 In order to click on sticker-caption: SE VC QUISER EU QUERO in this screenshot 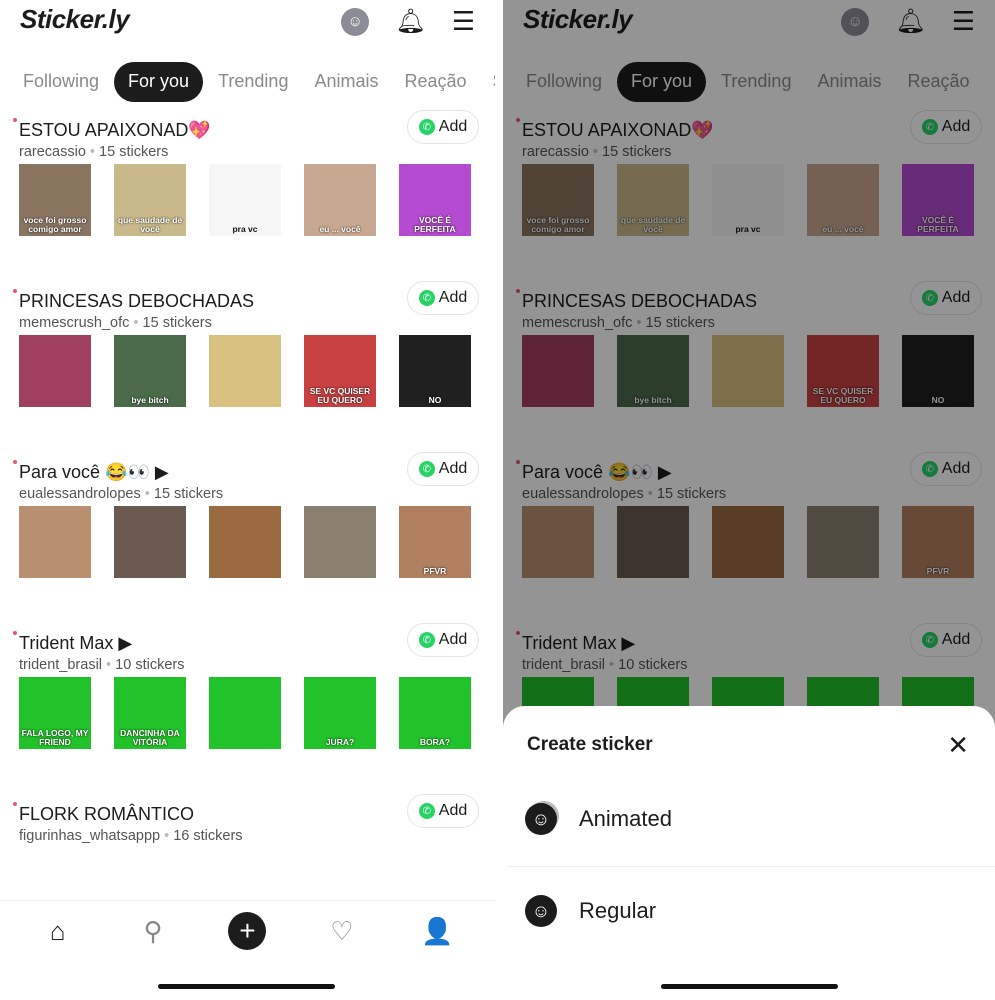, I will do `click(340, 395)`.